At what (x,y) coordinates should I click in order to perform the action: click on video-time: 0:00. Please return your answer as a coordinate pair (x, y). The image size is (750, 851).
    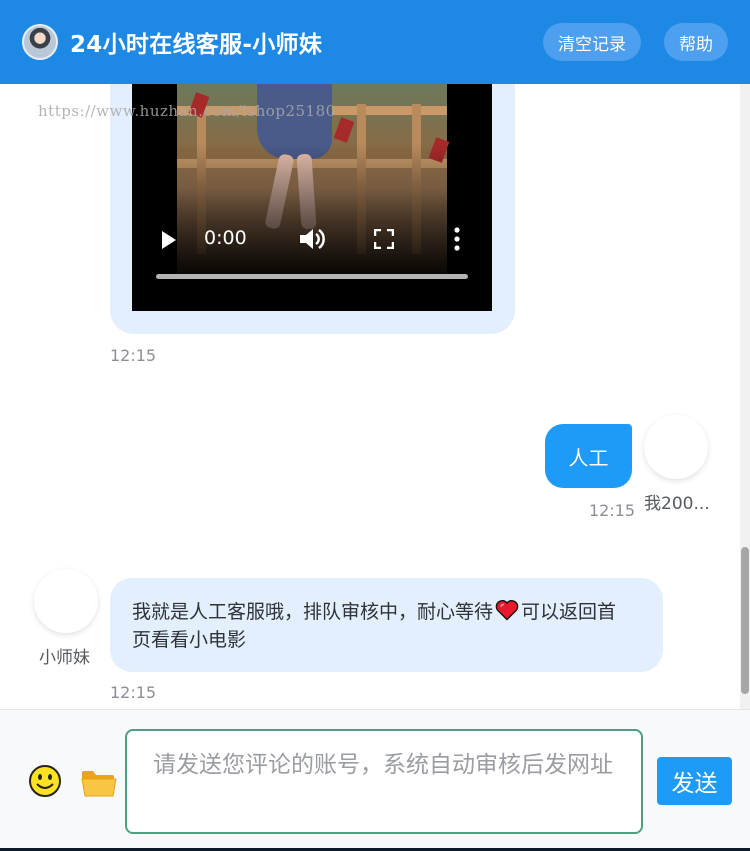
    Looking at the image, I should click on (225, 238).